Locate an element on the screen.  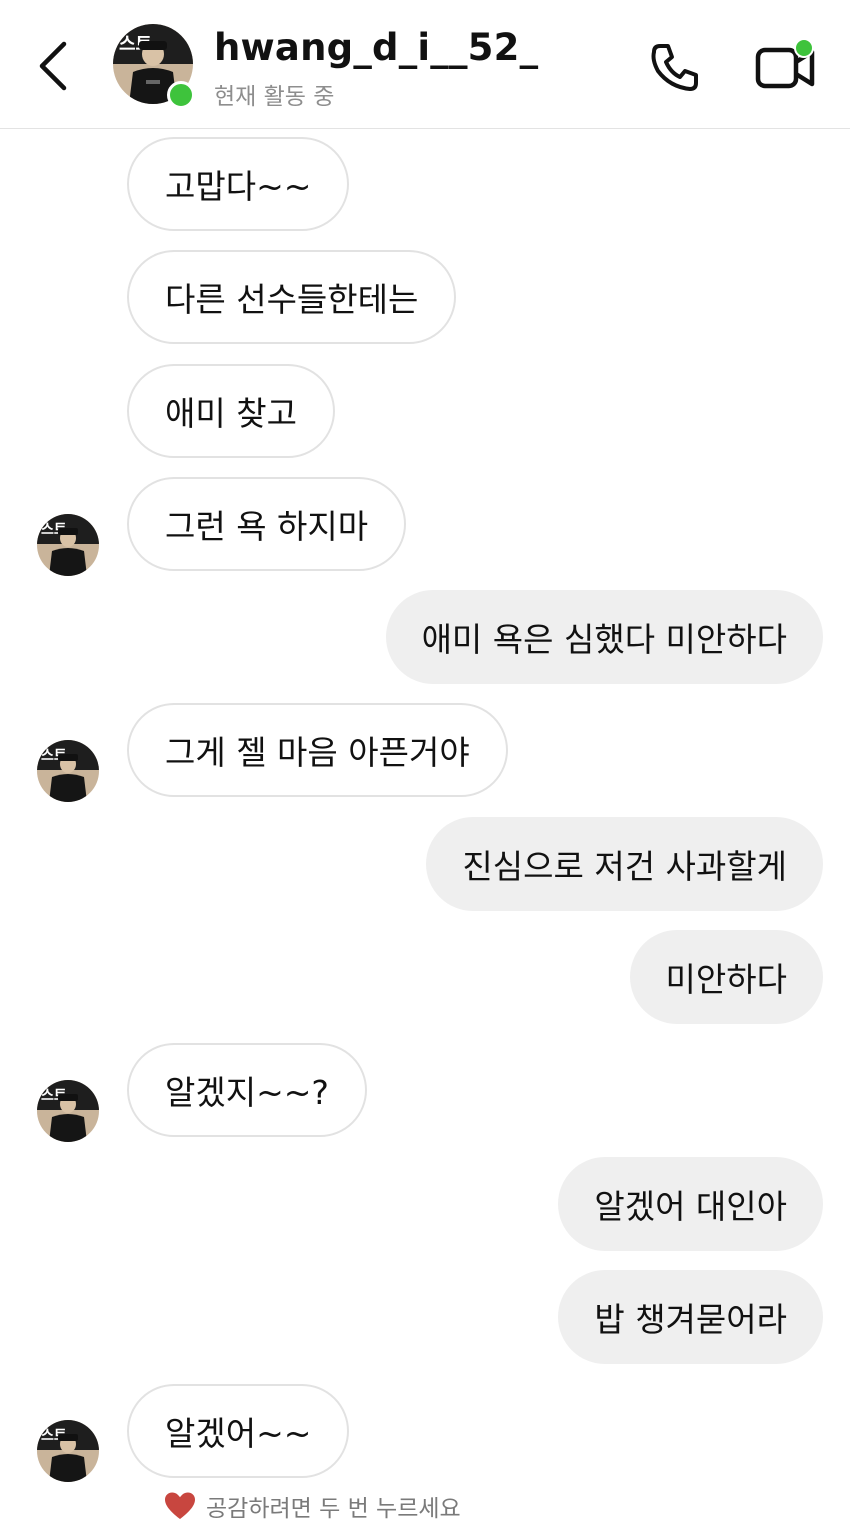
incoming-message: 그게 젤 마음 아픈거야 is located at coordinates (317, 750).